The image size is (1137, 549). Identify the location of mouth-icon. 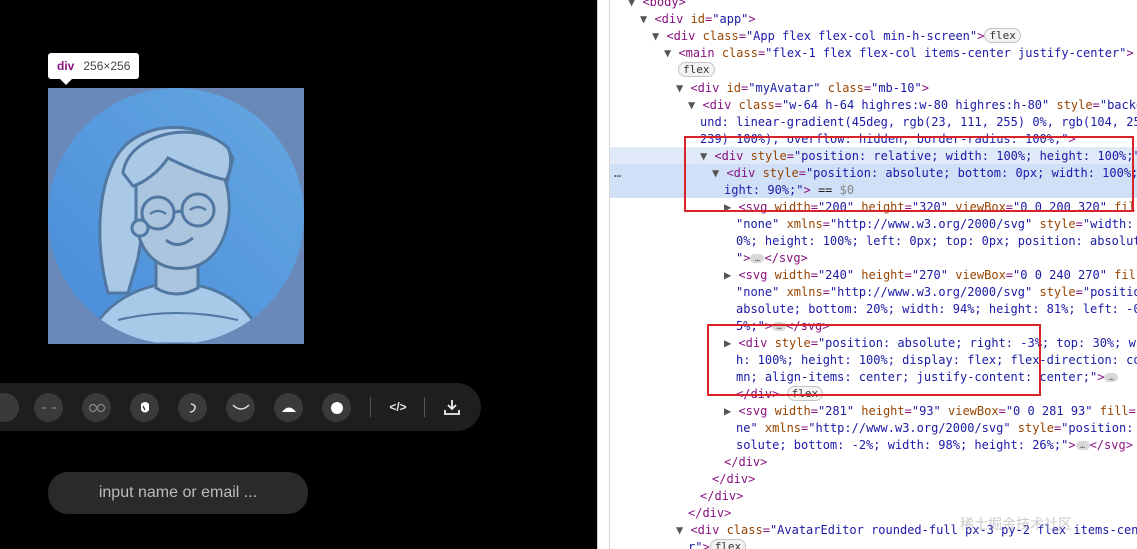
(240, 406).